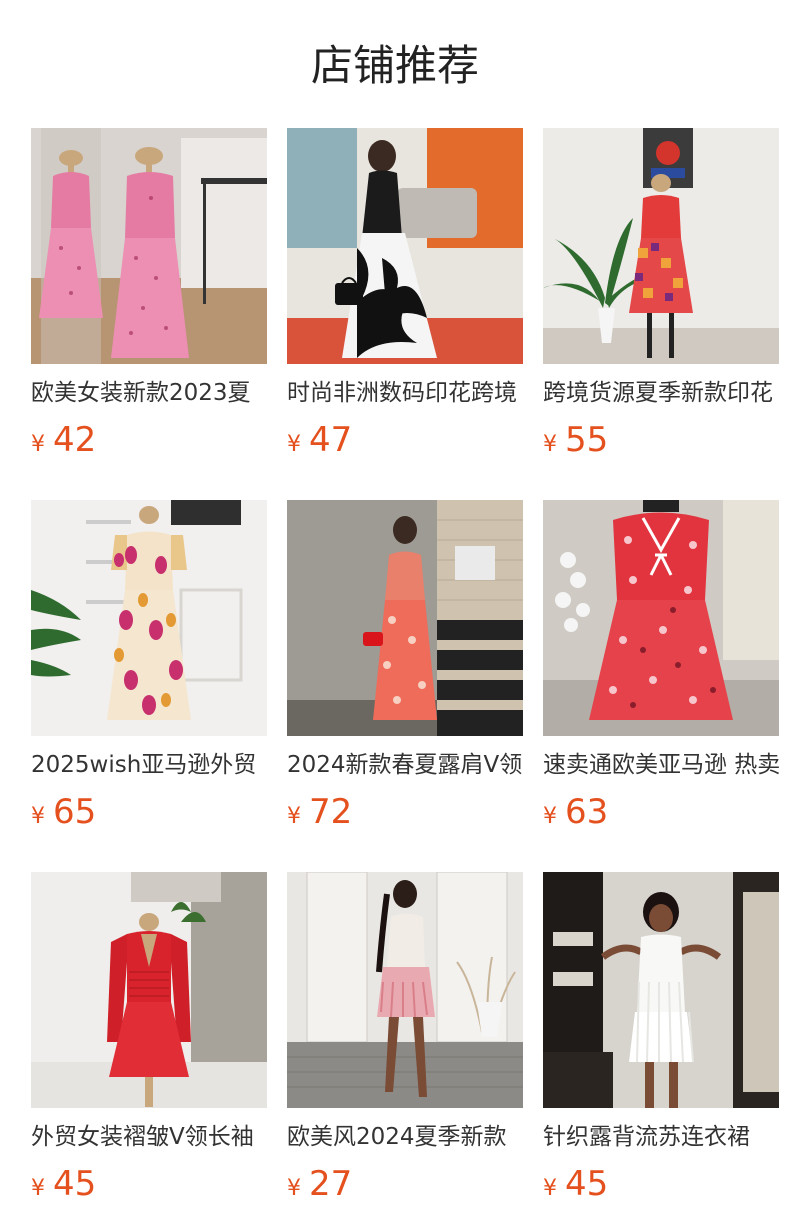  I want to click on price-value: 65, so click(75, 812).